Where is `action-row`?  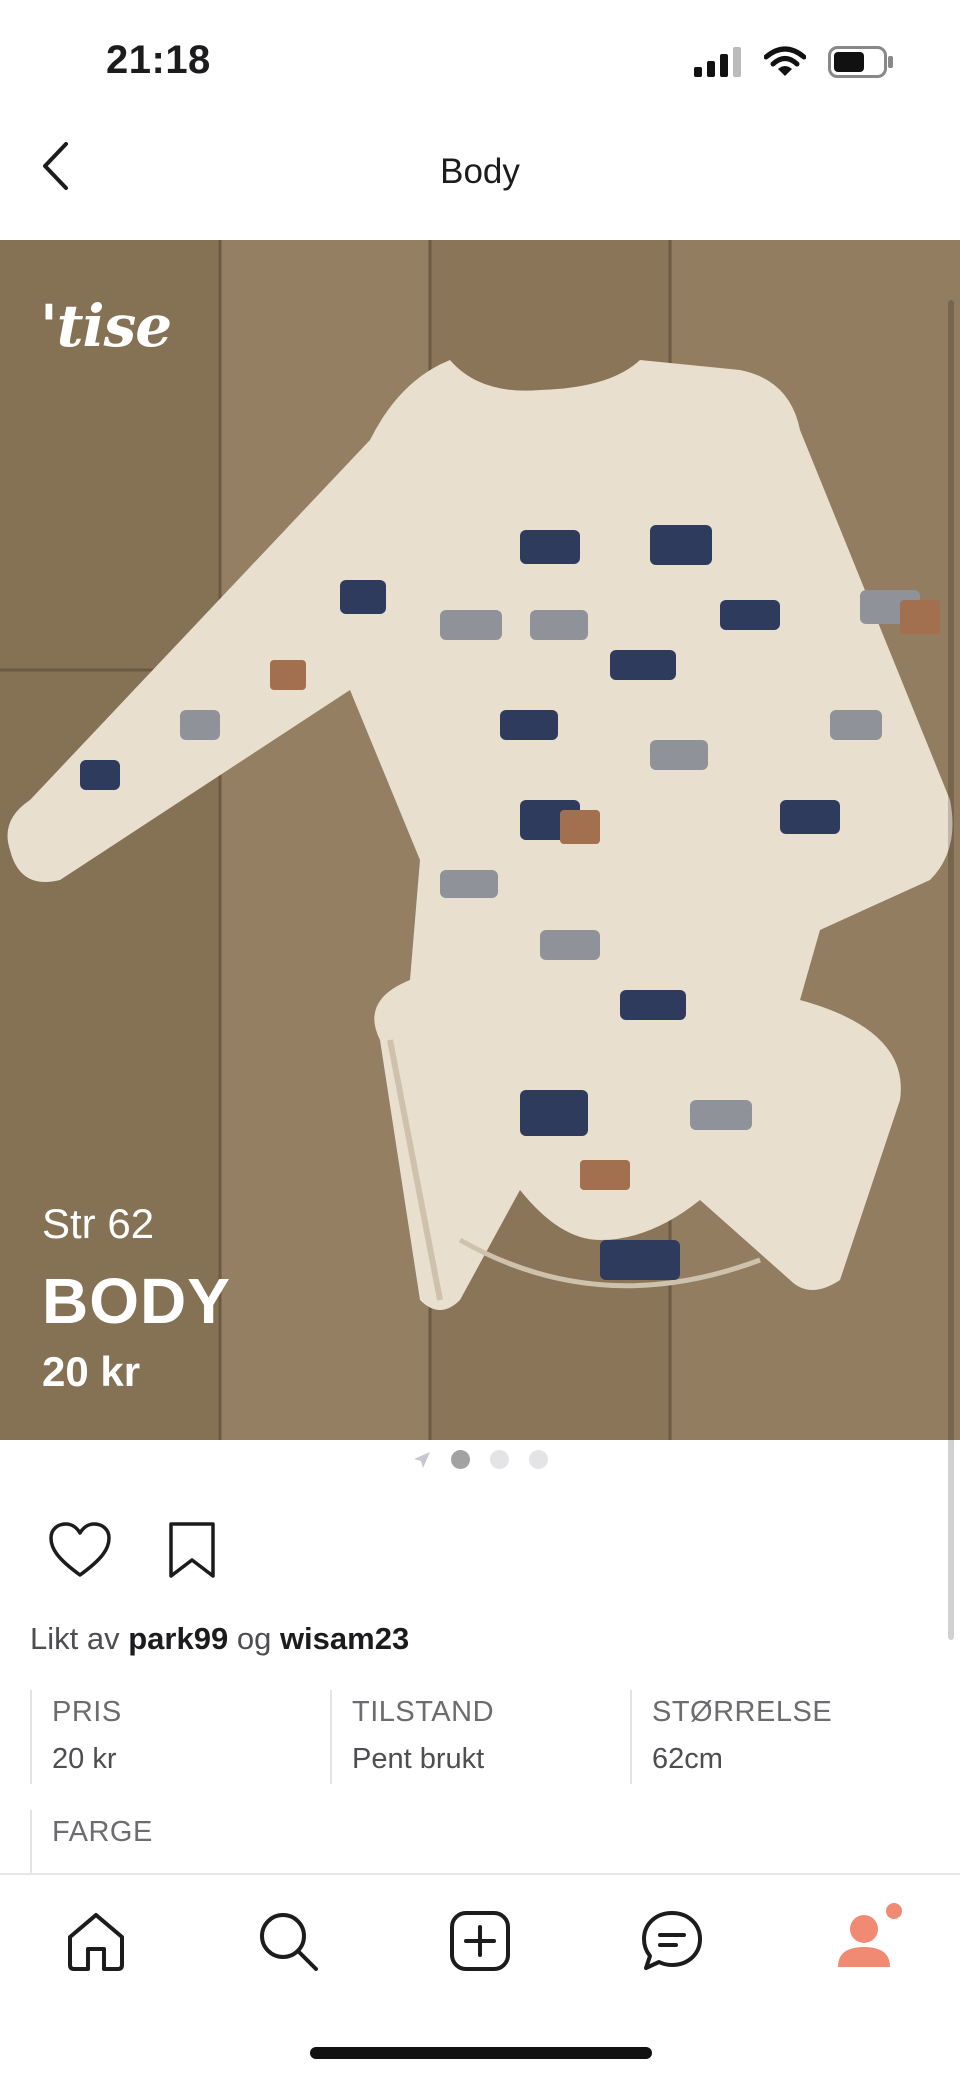 action-row is located at coordinates (136, 1550).